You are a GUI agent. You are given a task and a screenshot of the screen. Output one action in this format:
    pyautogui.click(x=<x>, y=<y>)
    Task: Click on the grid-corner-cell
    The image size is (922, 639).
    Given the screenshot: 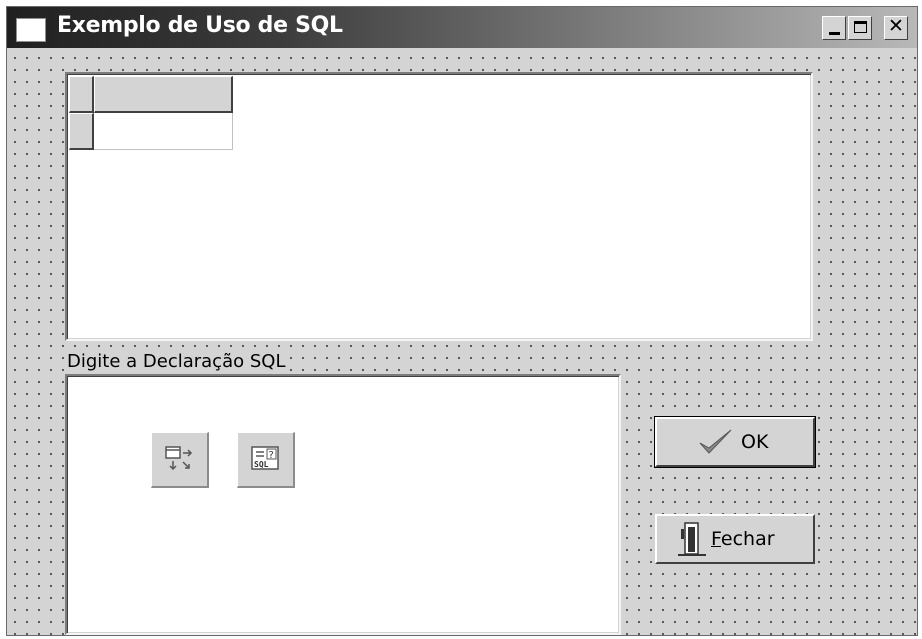 What is the action you would take?
    pyautogui.click(x=81, y=94)
    